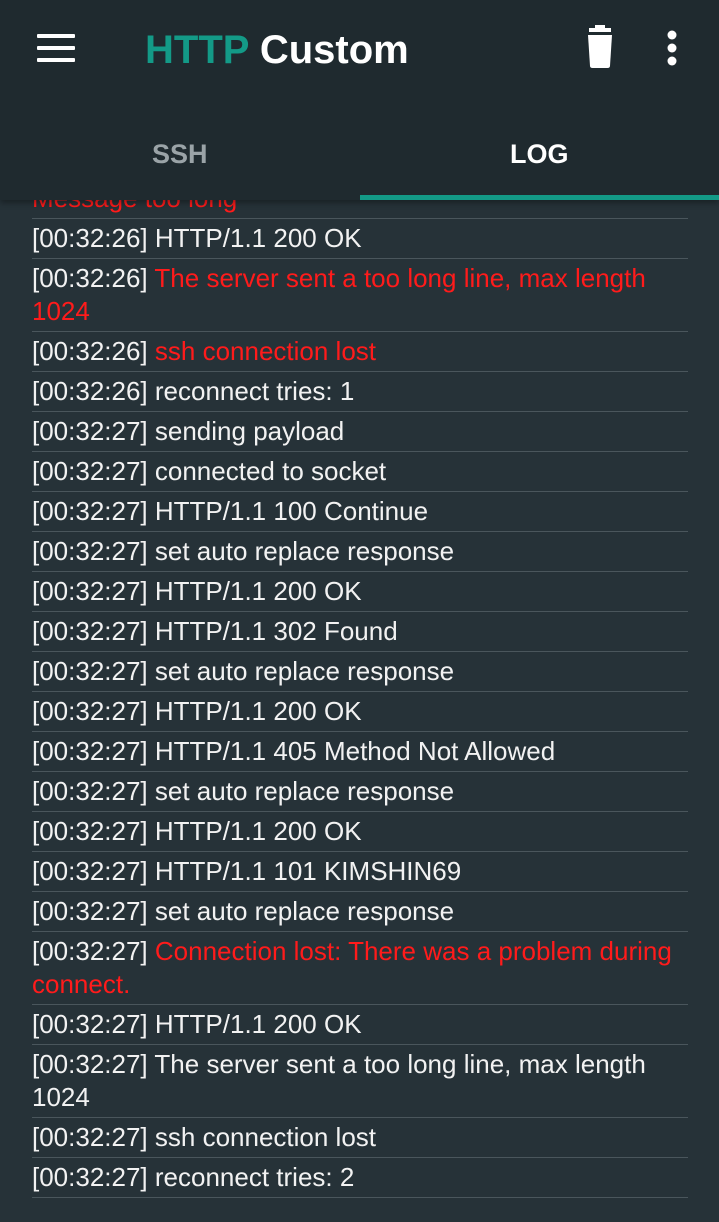 The height and width of the screenshot is (1222, 719). What do you see at coordinates (197, 50) in the screenshot?
I see `app-title-http: HTTP` at bounding box center [197, 50].